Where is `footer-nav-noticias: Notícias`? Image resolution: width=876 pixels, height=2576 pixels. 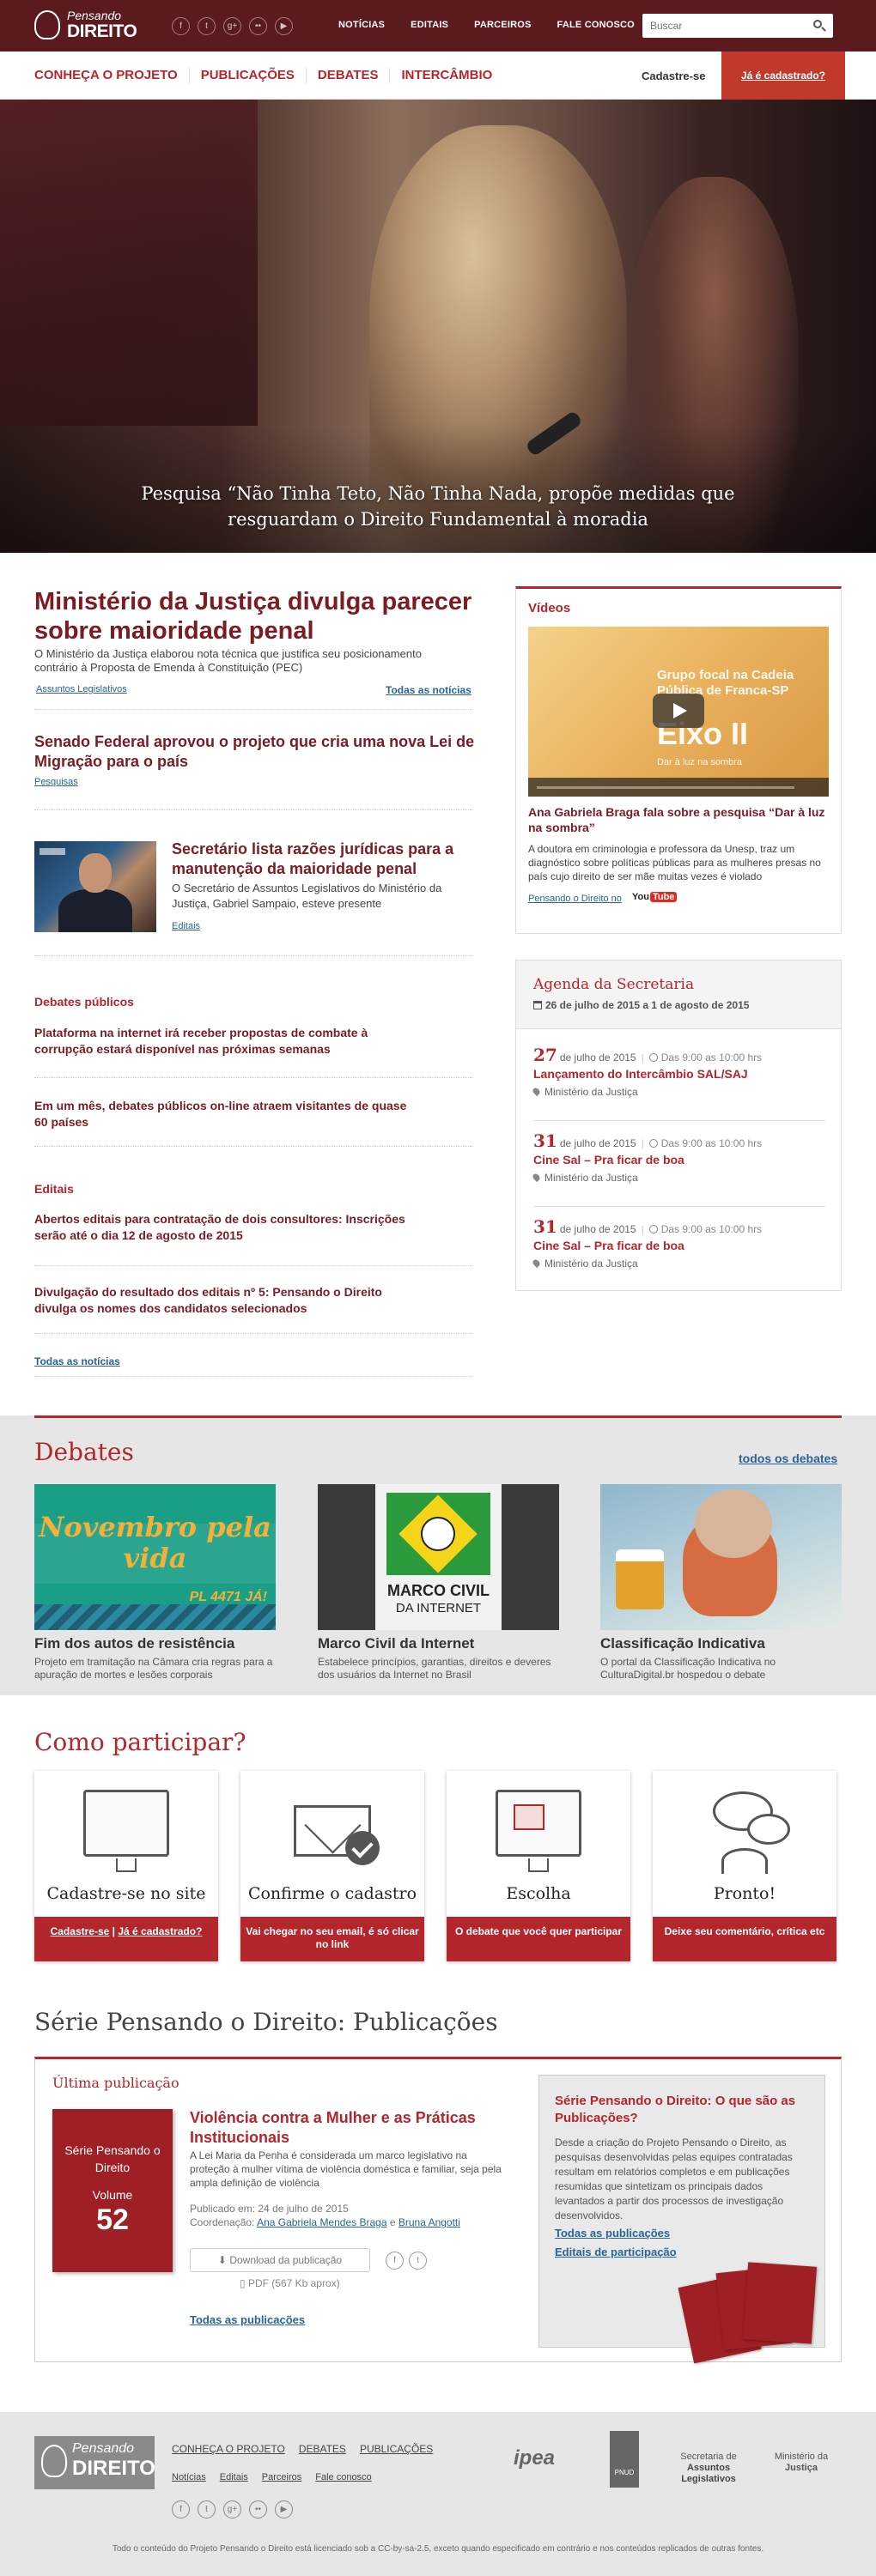 footer-nav-noticias: Notícias is located at coordinates (189, 2477).